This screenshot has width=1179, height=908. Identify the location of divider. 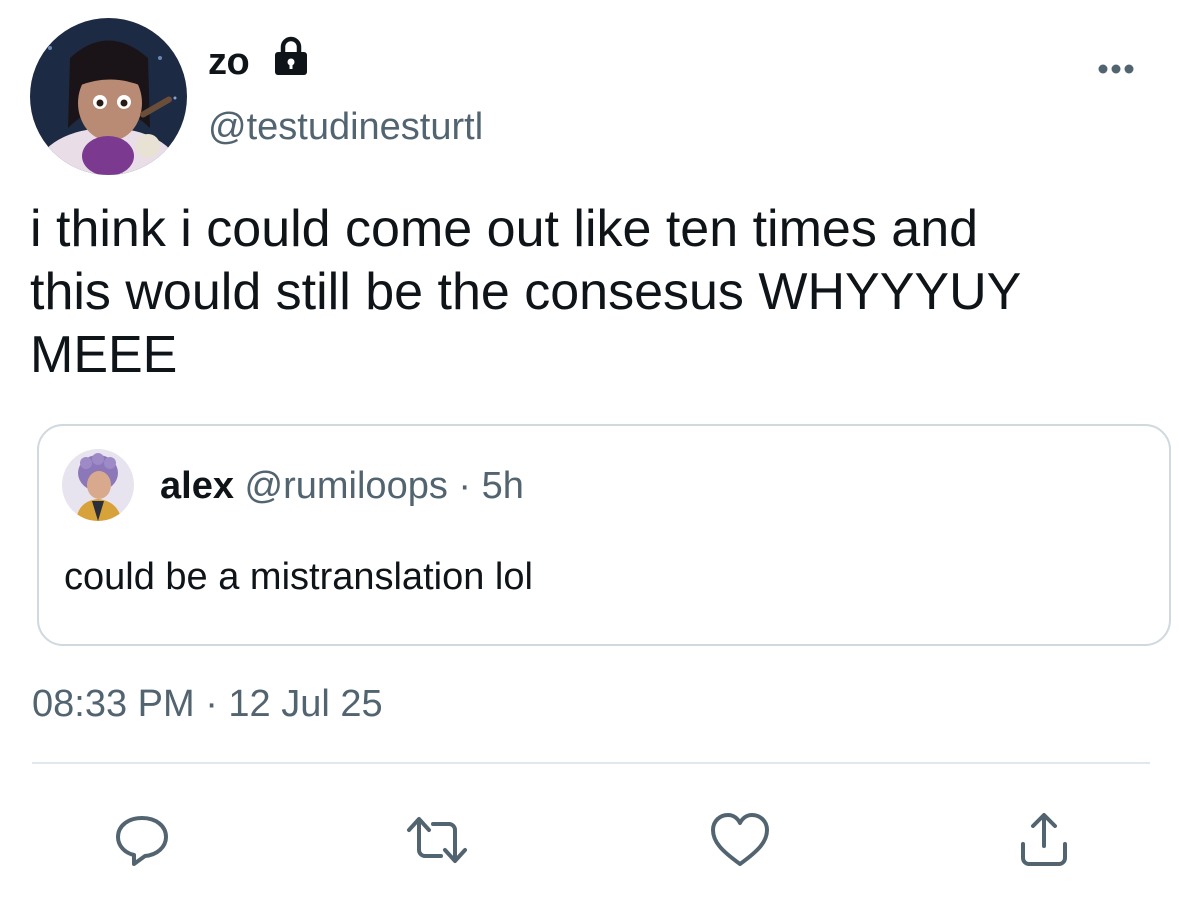
(591, 763).